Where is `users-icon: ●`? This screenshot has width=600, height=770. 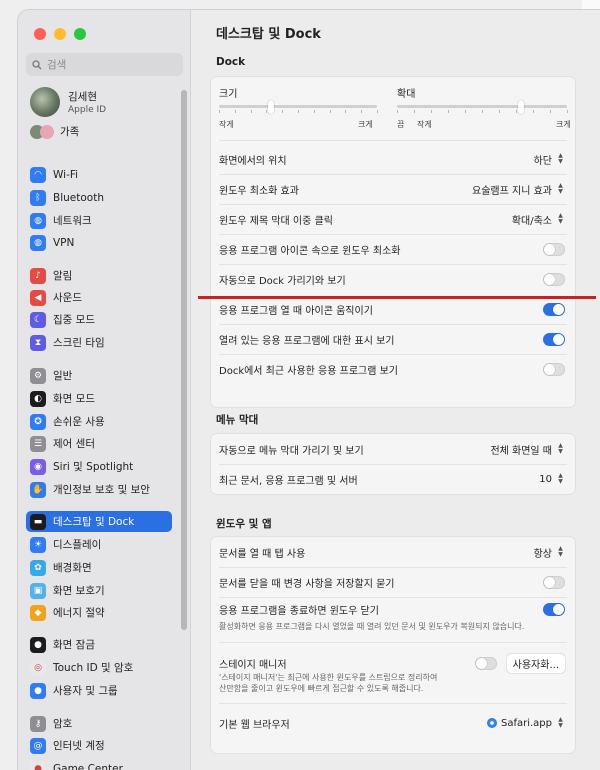
users-icon: ● is located at coordinates (38, 691).